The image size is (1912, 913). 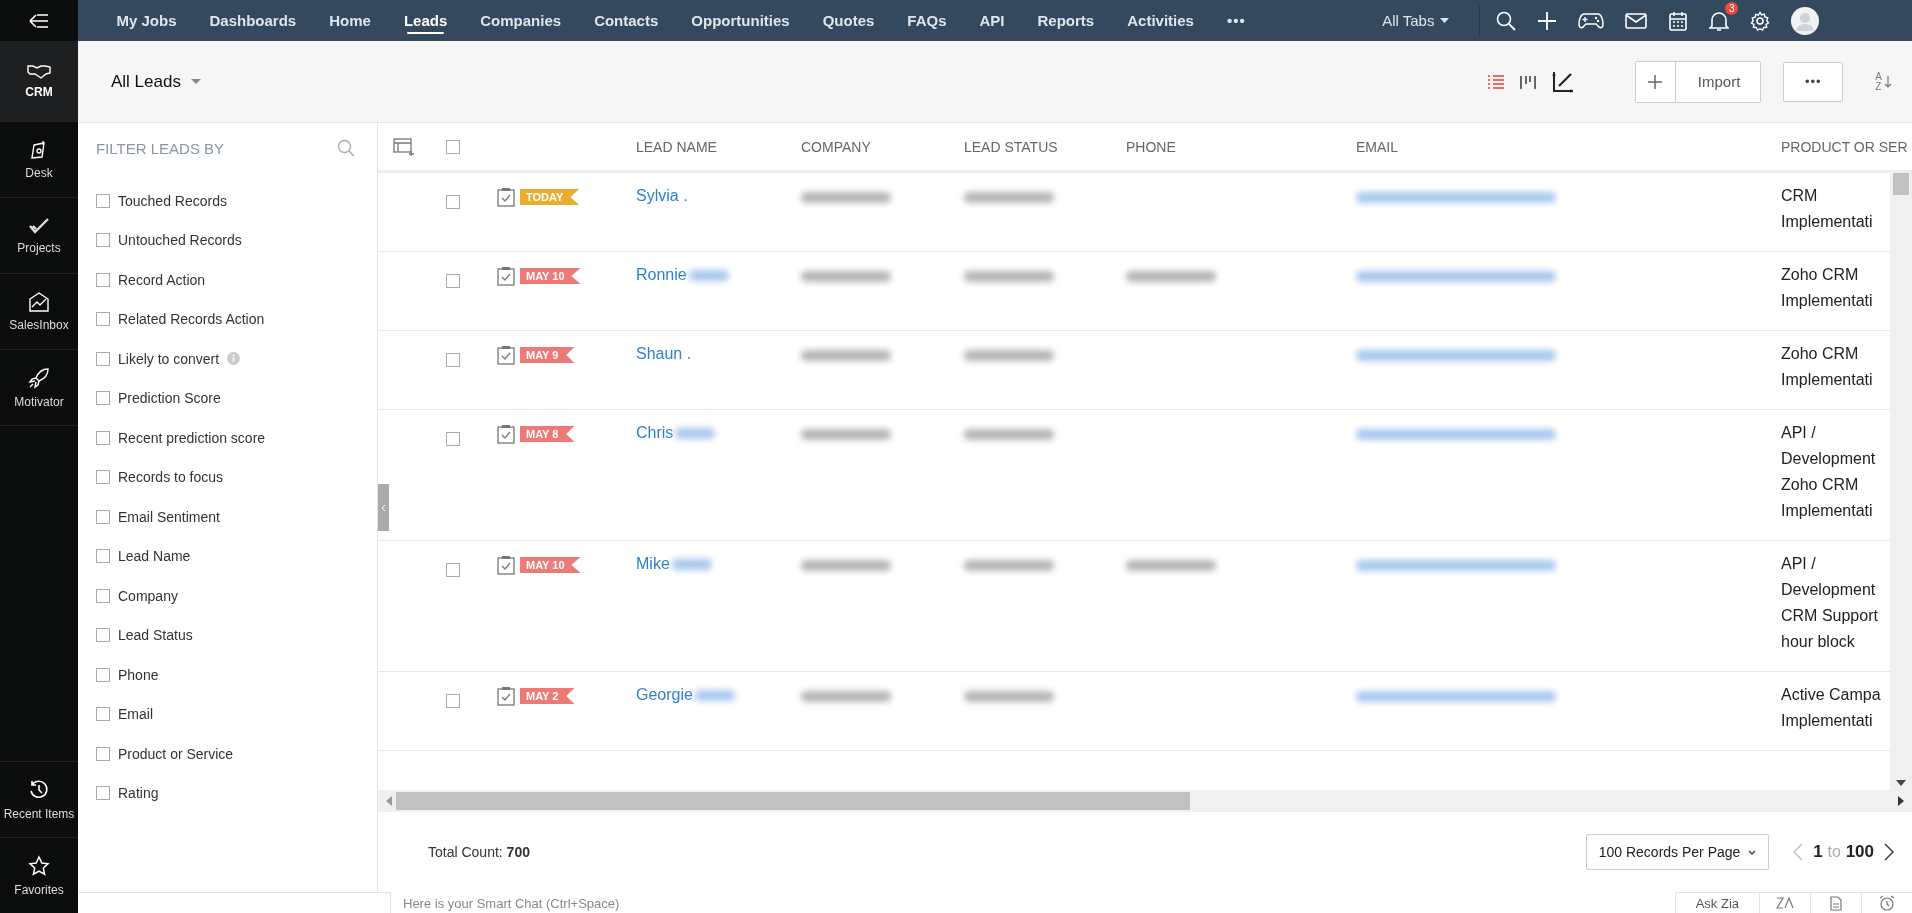 I want to click on column-header: PRODUCT OR SER, so click(x=1838, y=146).